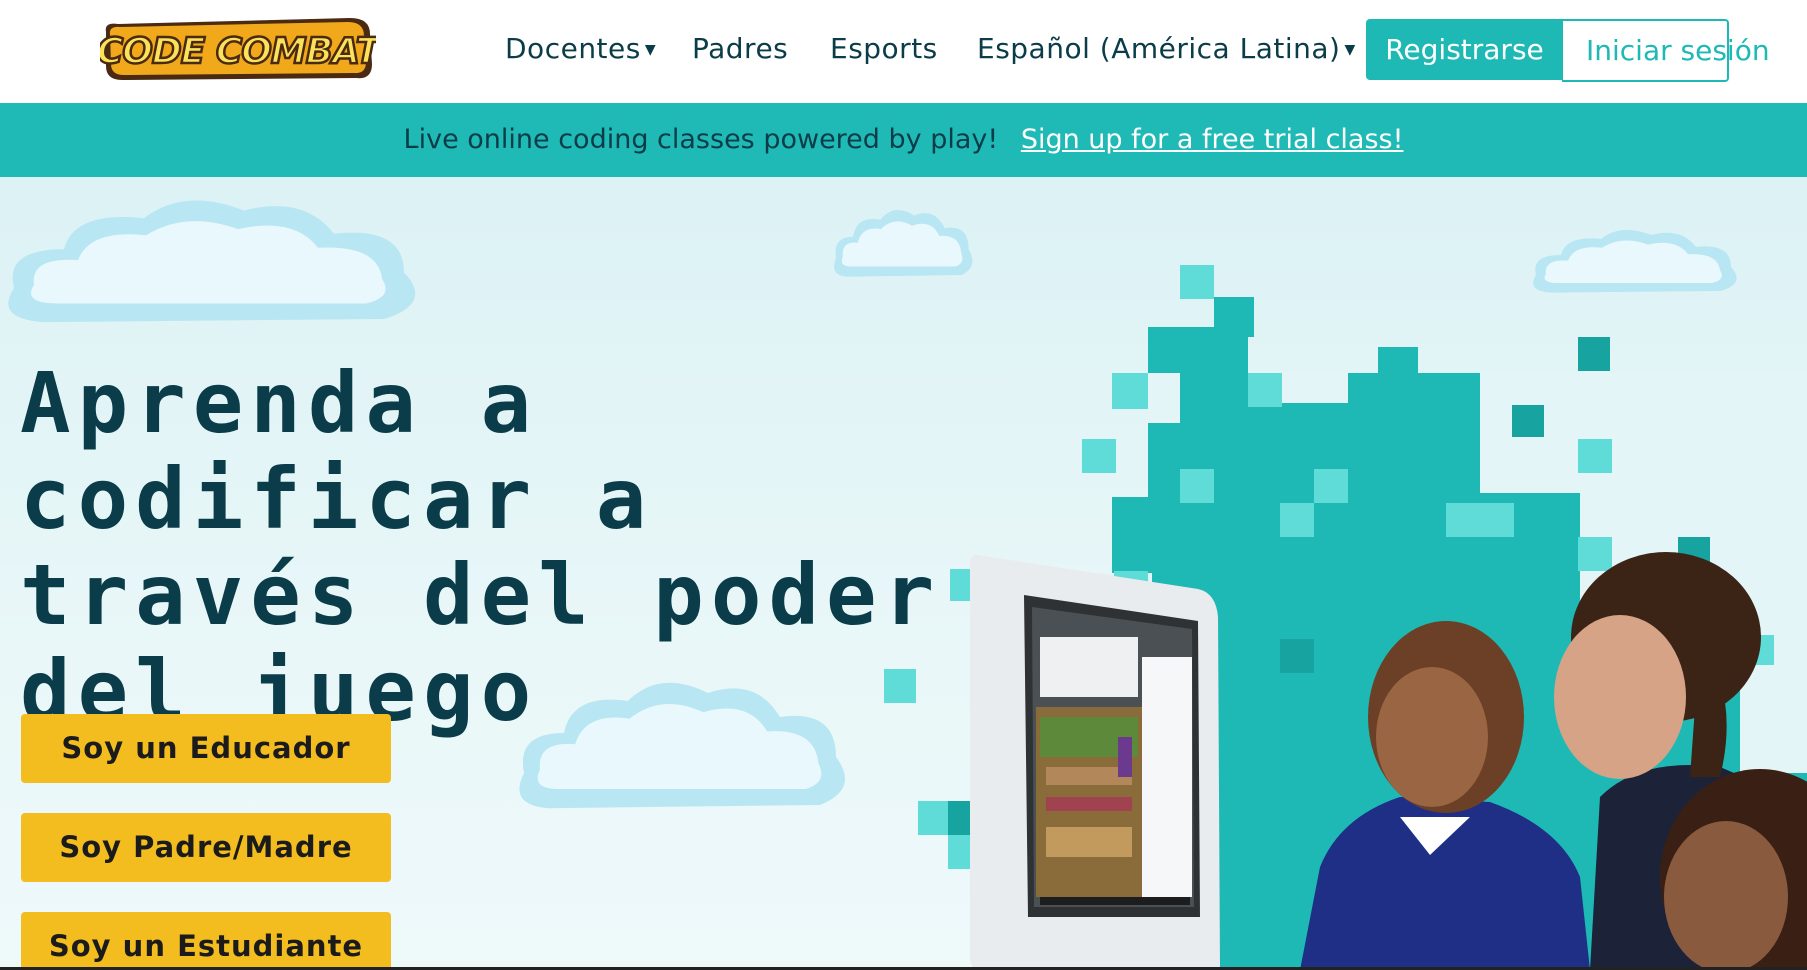 This screenshot has width=1807, height=970. I want to click on login-button: Iniciar sesión, so click(1666, 50).